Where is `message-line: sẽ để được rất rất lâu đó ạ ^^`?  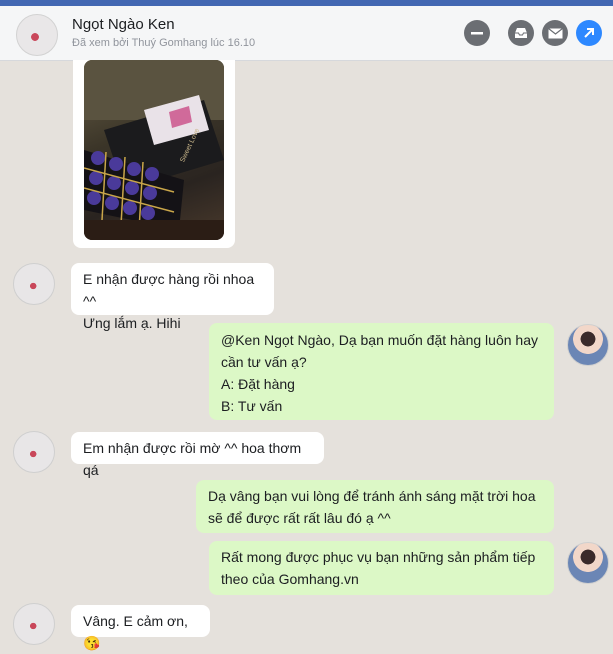
message-line: sẽ để được rất rất lâu đó ạ ^^ is located at coordinates (299, 518).